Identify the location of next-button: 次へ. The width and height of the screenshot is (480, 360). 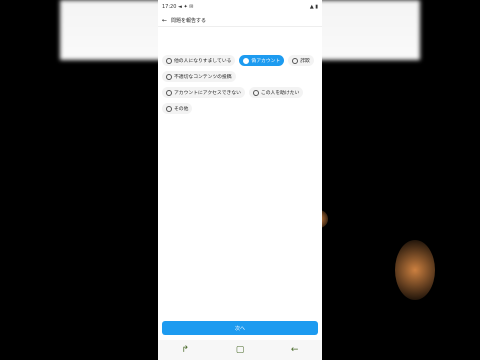
(240, 328).